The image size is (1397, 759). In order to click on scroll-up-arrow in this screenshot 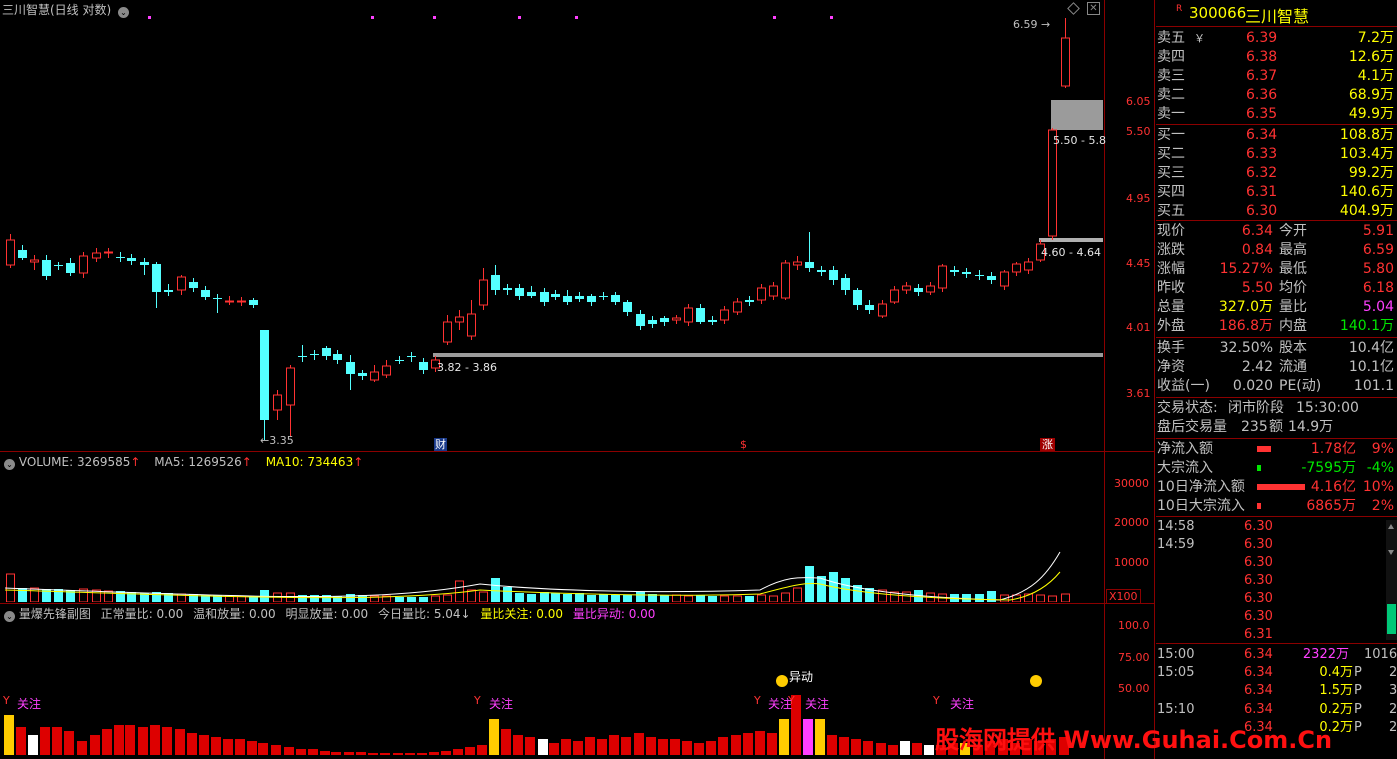, I will do `click(1391, 526)`.